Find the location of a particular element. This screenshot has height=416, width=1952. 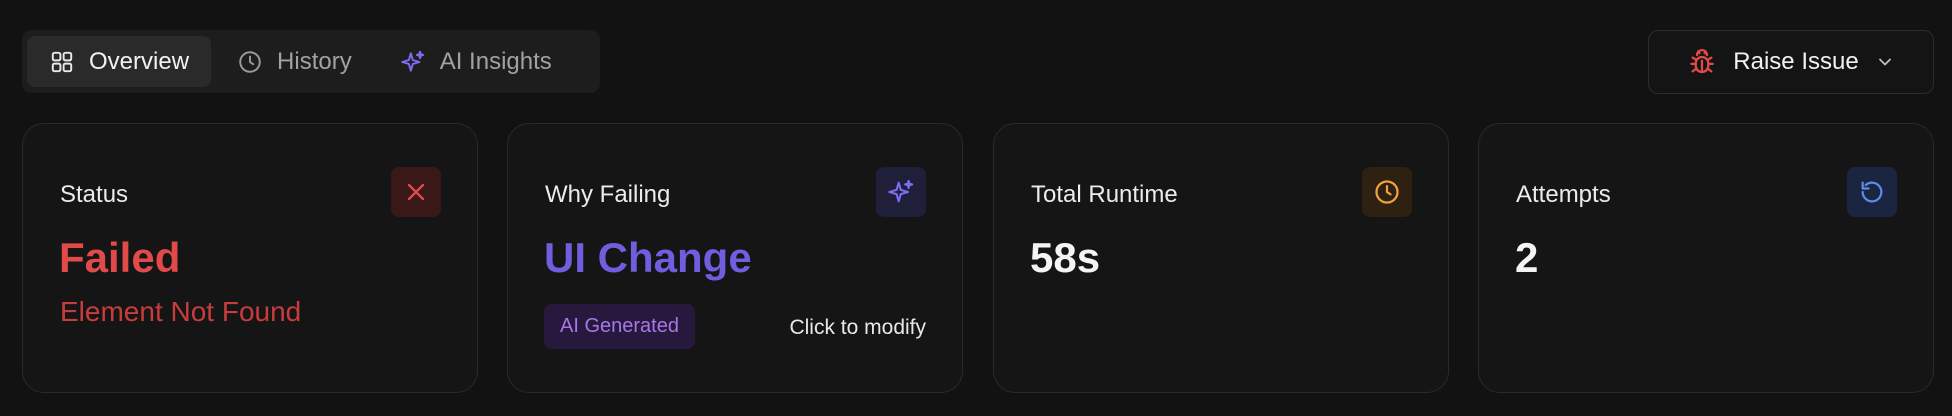

attempts-icon-box is located at coordinates (1872, 192).